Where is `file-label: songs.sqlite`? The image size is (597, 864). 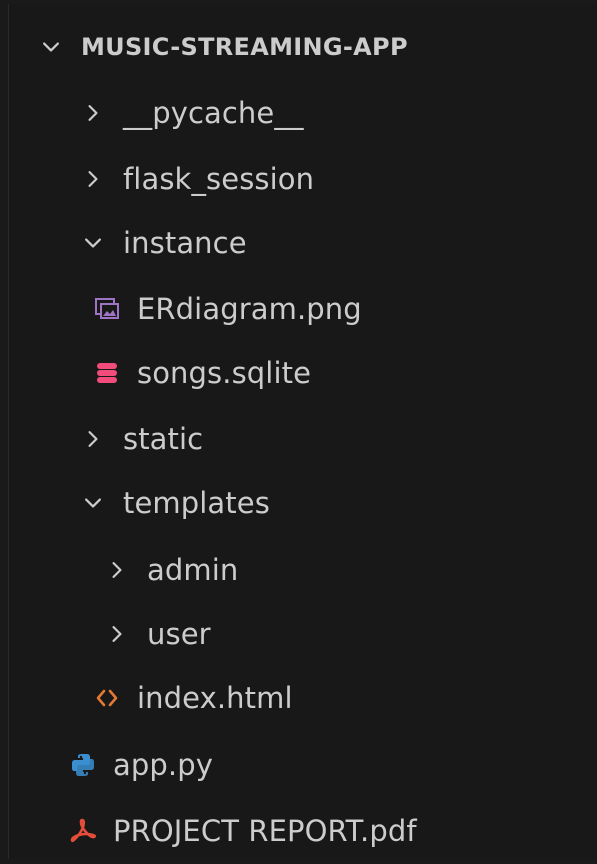
file-label: songs.sqlite is located at coordinates (224, 373).